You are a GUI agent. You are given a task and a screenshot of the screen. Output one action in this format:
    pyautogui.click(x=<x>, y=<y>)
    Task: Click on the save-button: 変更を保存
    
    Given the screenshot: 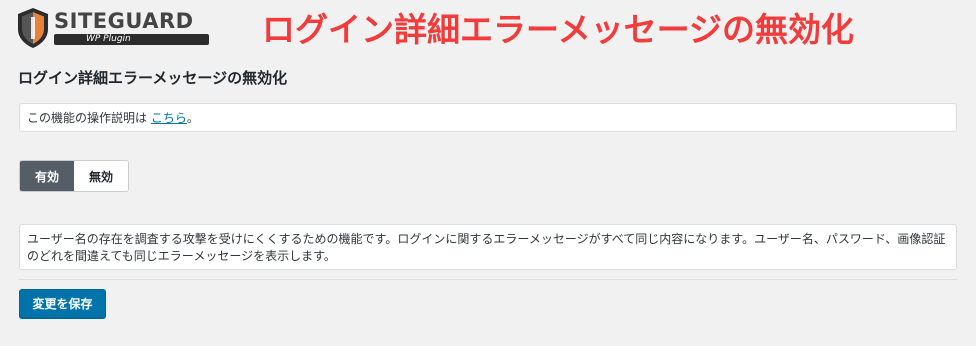 What is the action you would take?
    pyautogui.click(x=62, y=303)
    